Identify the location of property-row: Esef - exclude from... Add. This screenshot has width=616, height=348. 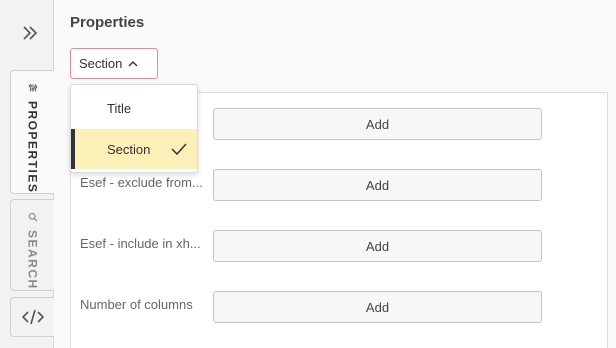
(339, 185).